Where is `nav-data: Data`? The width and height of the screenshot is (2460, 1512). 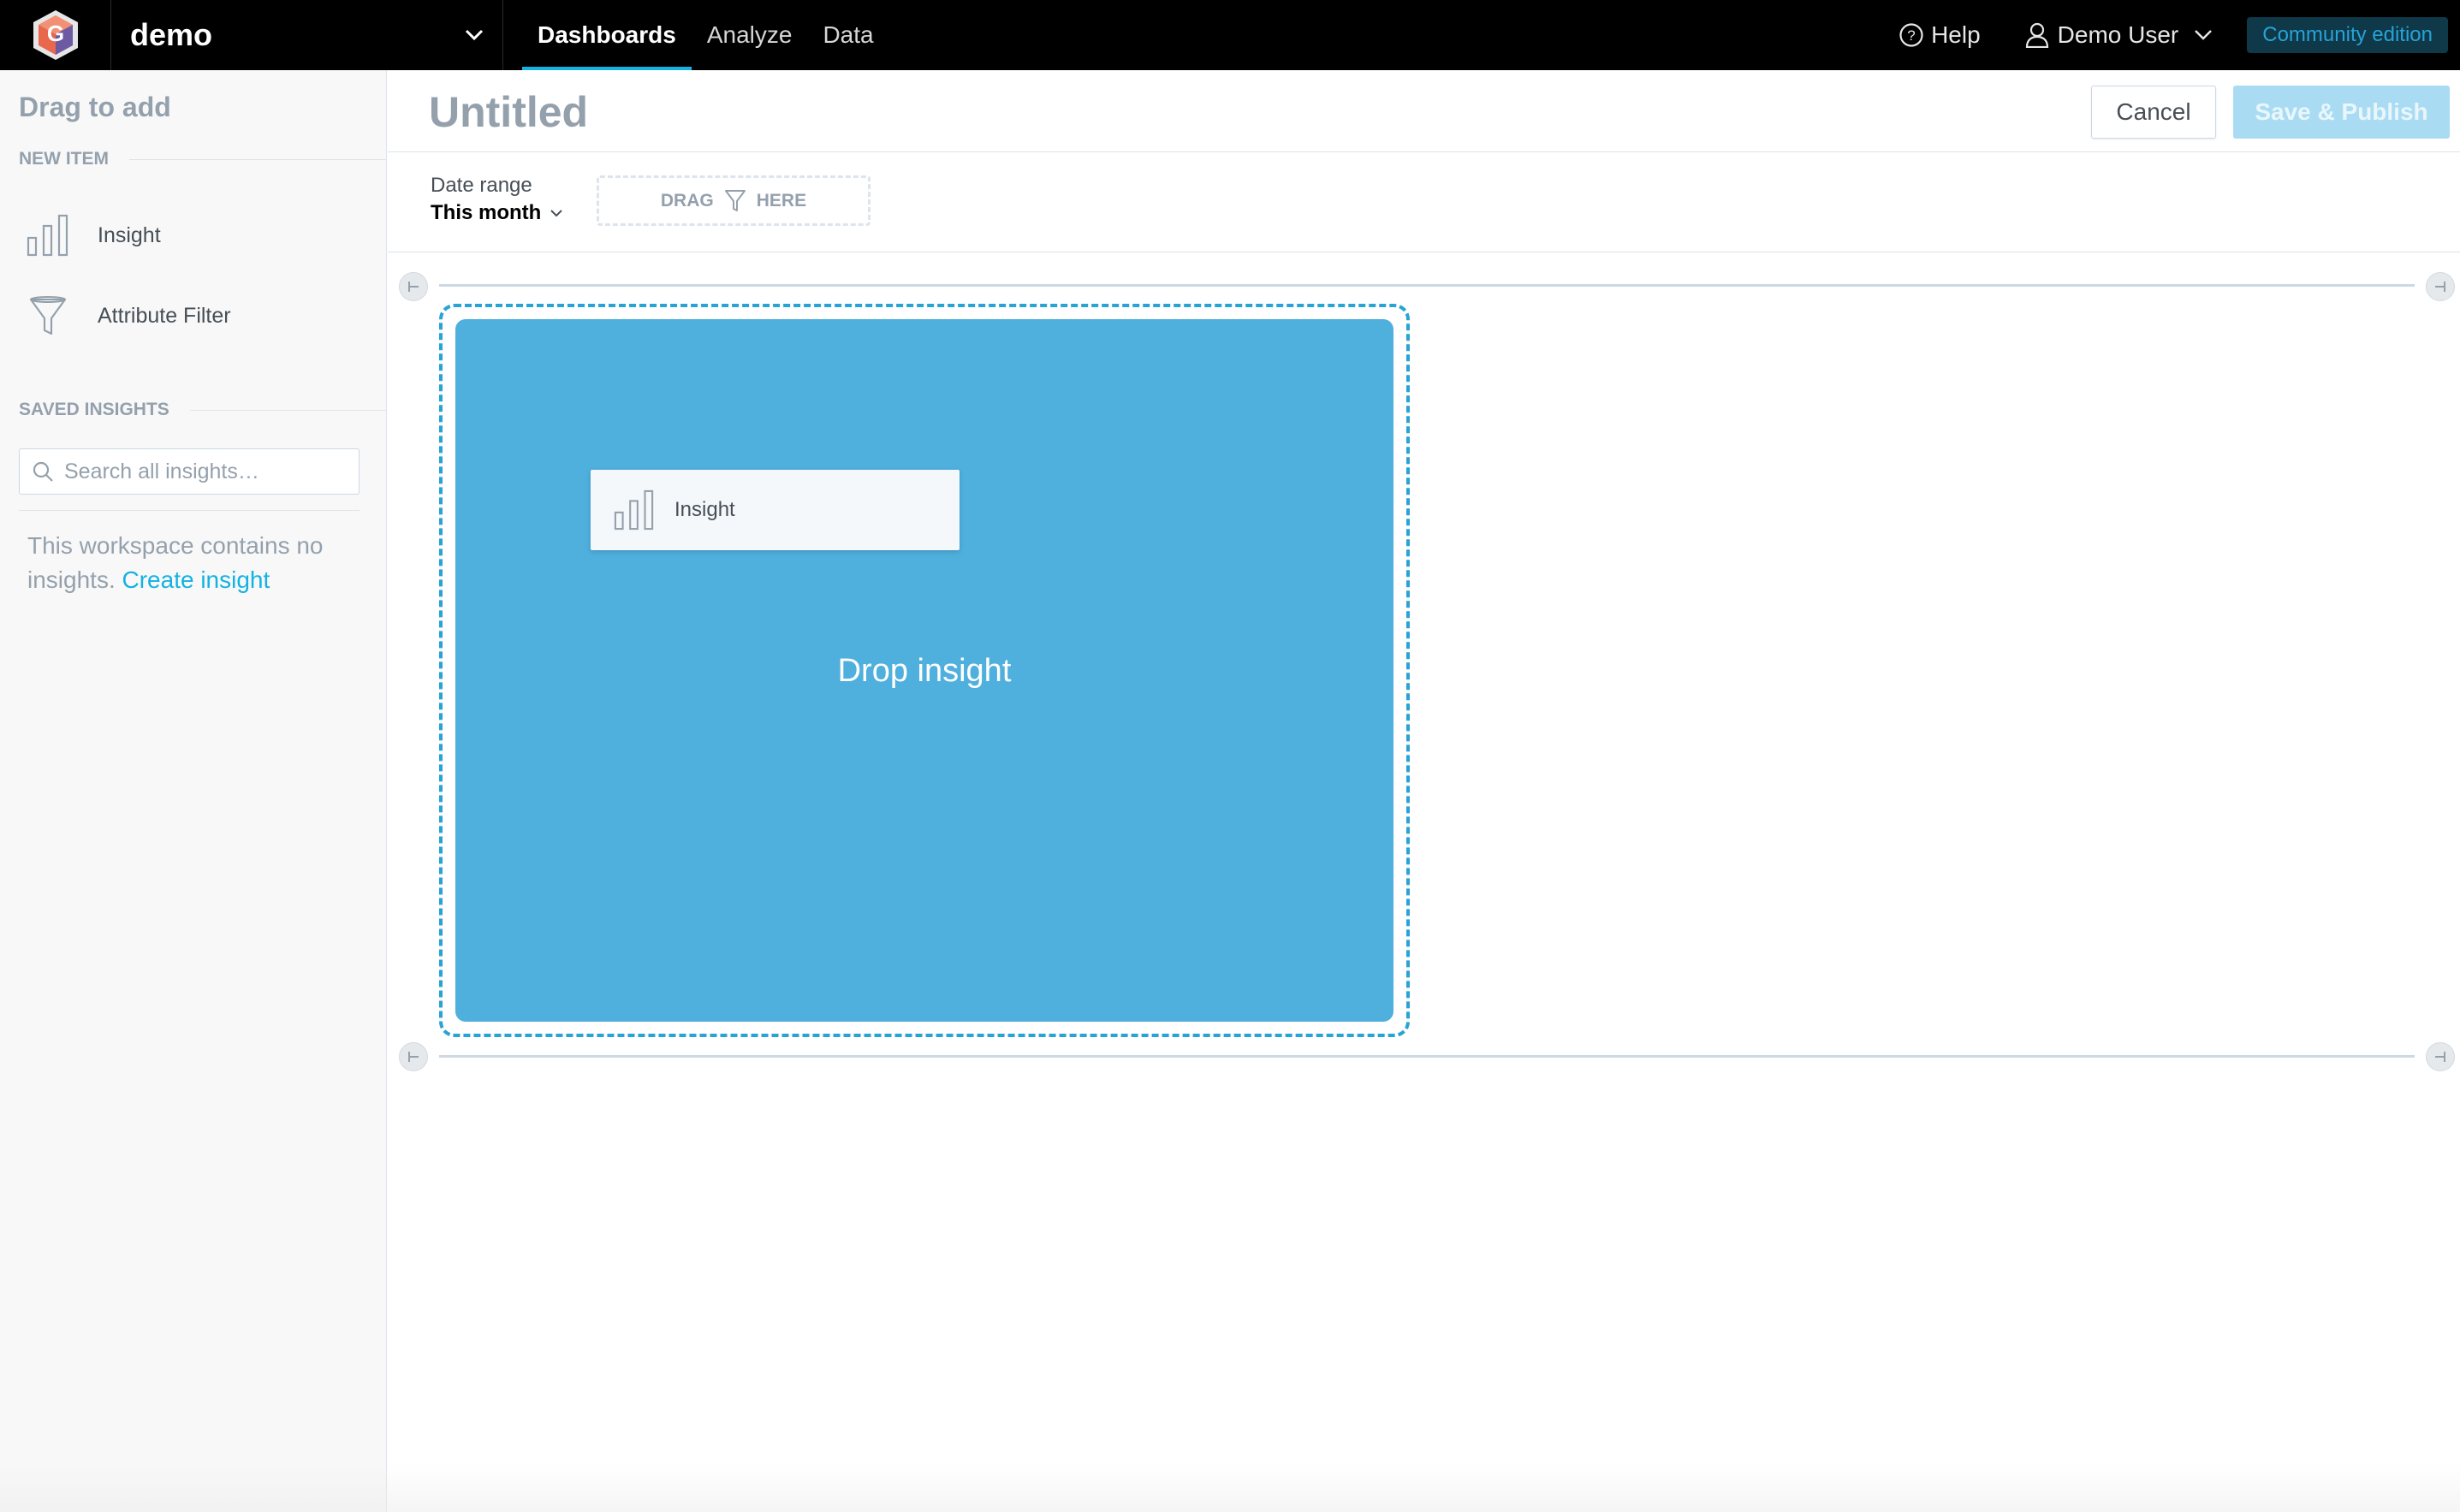 nav-data: Data is located at coordinates (847, 35).